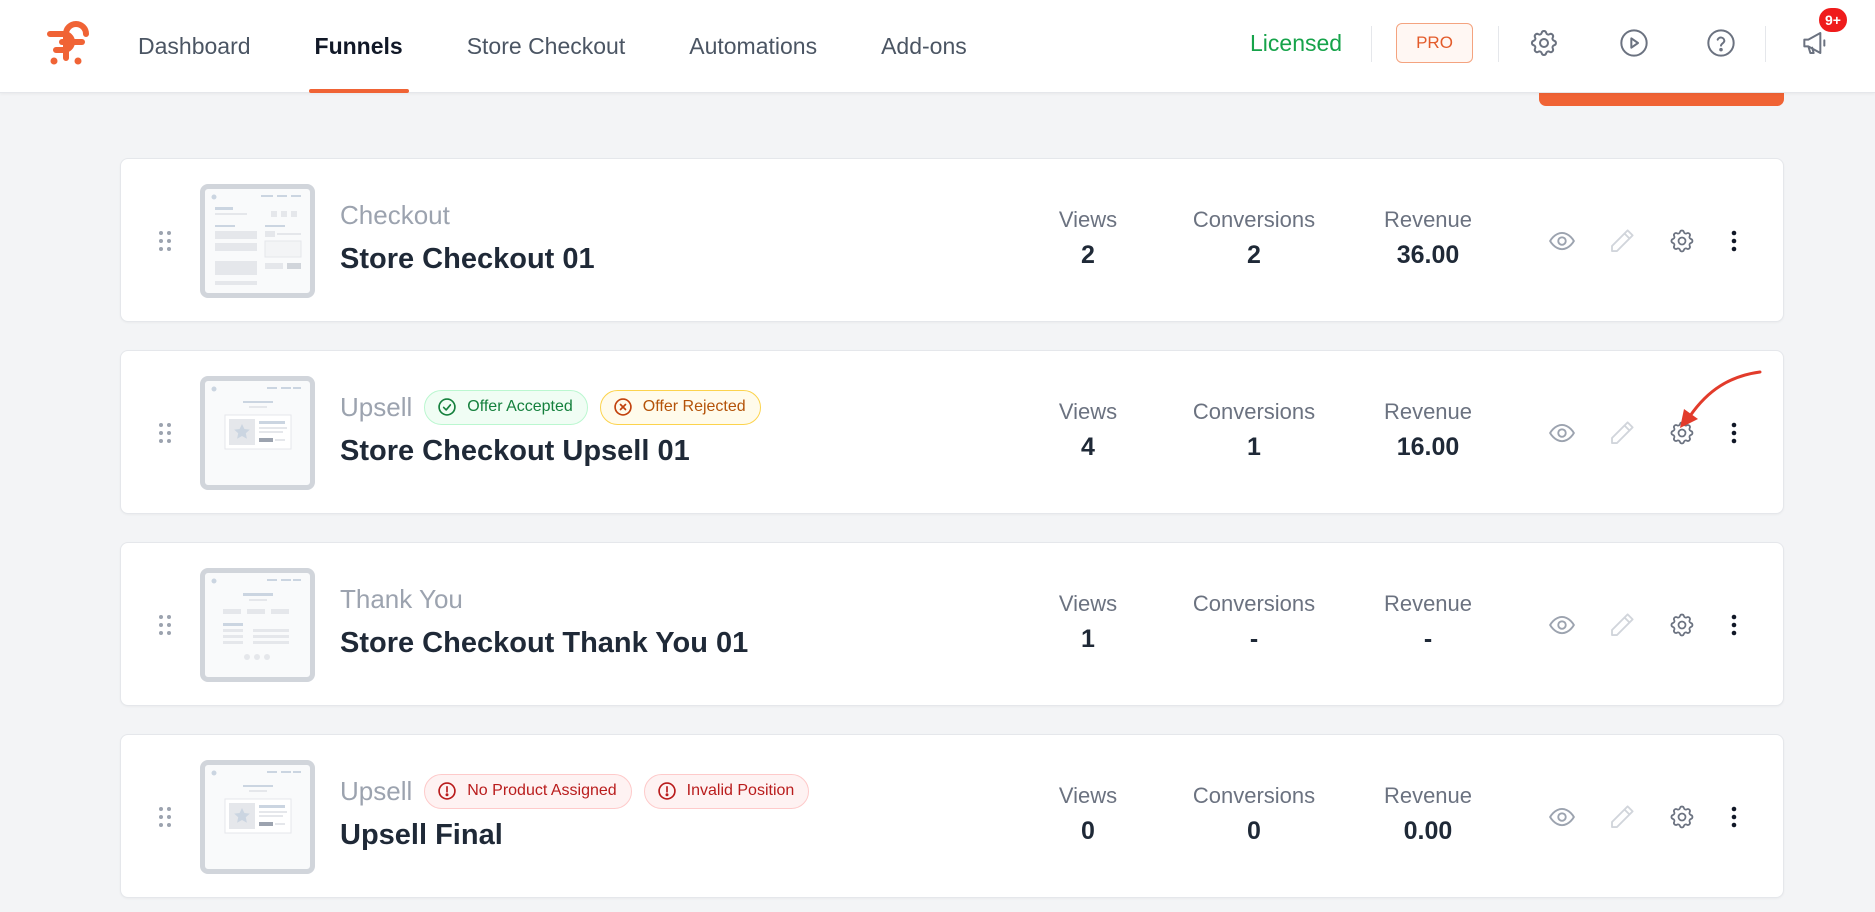  I want to click on offer-rejected-badge: Offer Rejected, so click(680, 407).